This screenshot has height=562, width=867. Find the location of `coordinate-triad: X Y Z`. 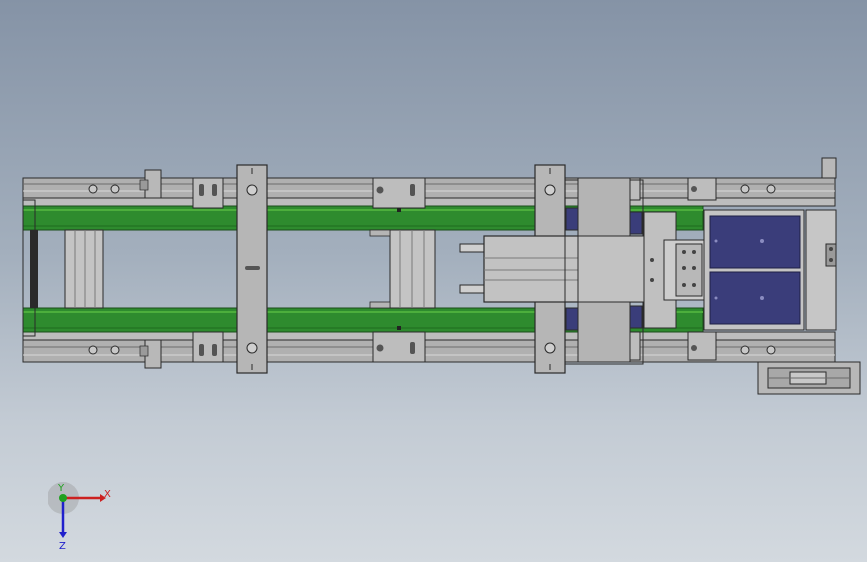

coordinate-triad: X Y Z is located at coordinates (79, 516).